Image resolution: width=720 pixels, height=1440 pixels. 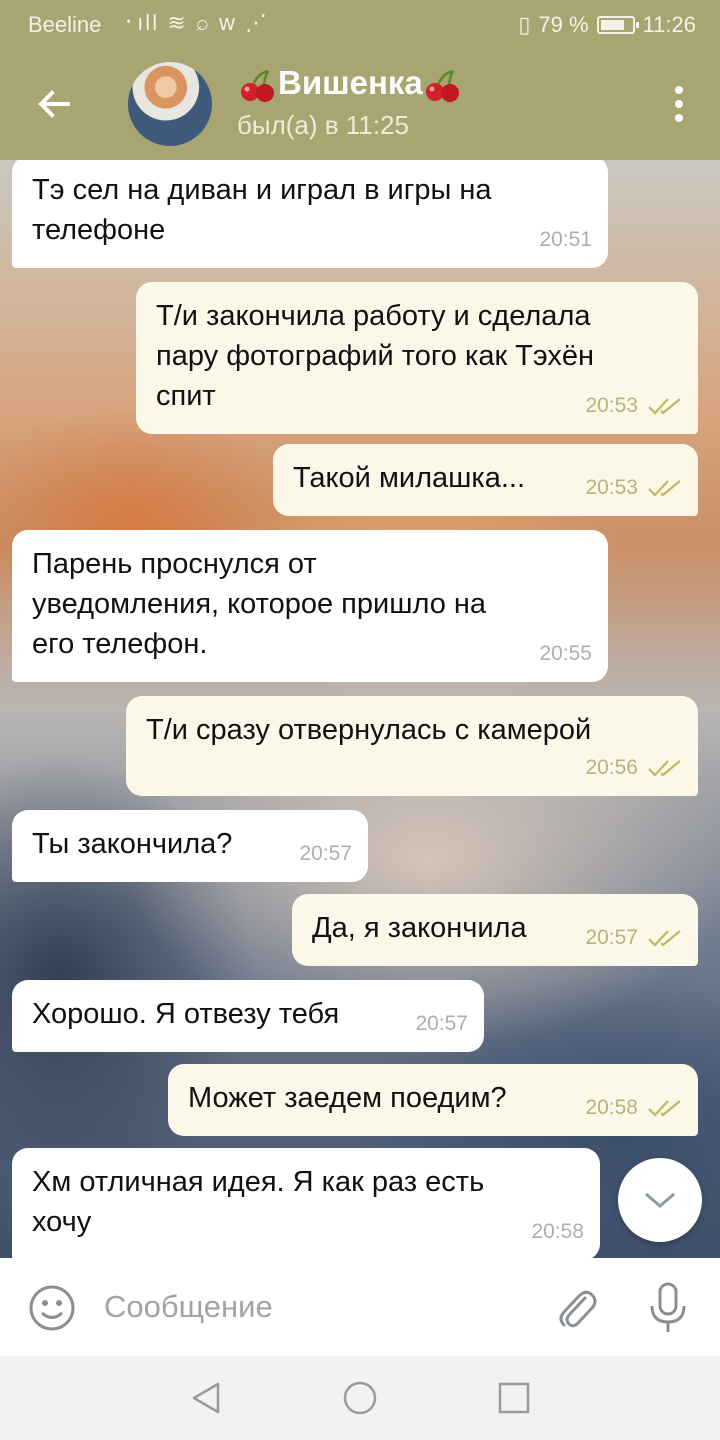 I want to click on paperclip-icon, so click(x=576, y=1308).